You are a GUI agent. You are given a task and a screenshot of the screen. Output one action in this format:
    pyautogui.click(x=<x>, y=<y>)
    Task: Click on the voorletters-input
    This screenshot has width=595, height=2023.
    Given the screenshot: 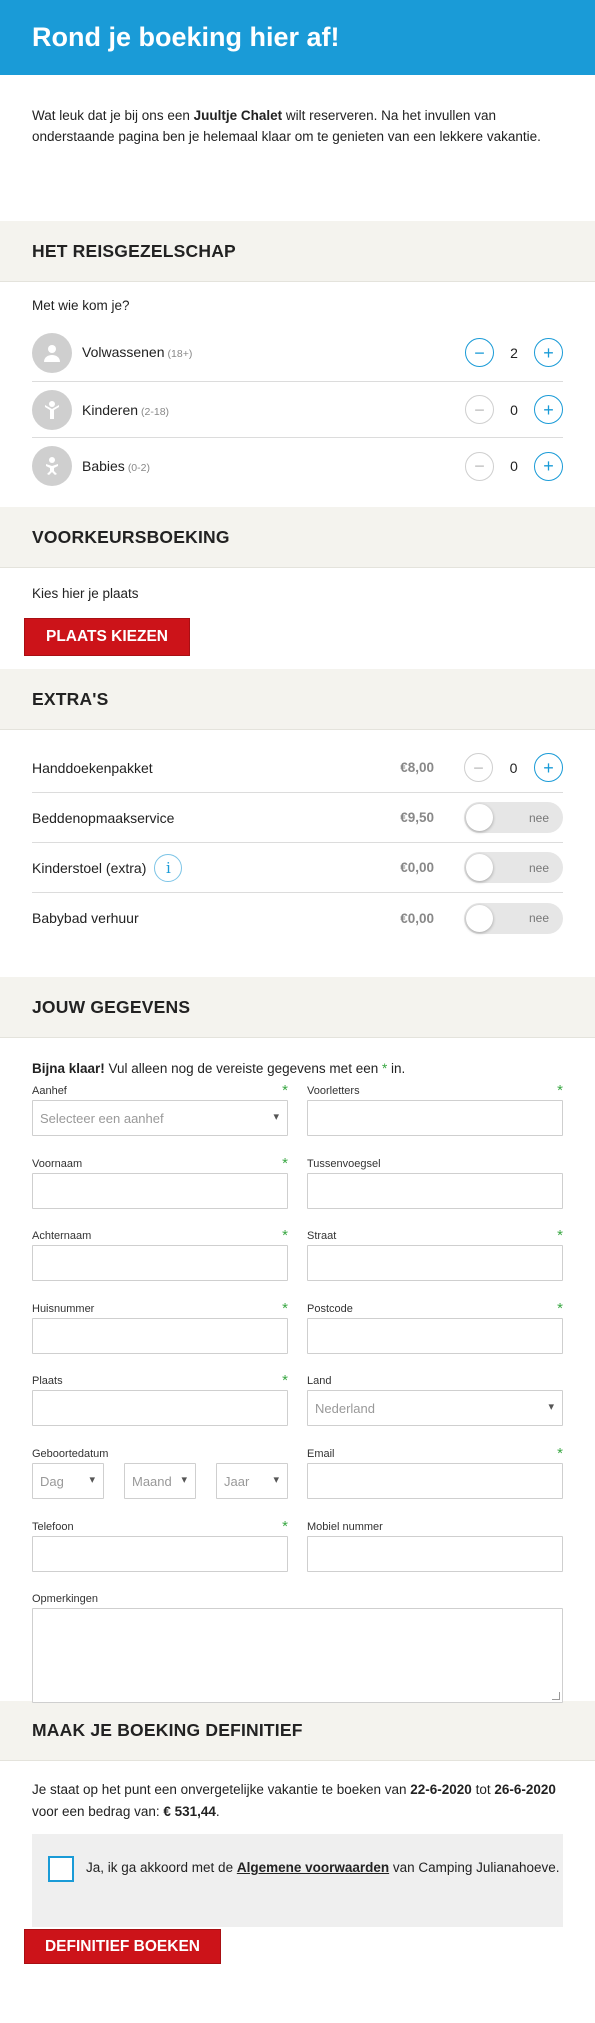 What is the action you would take?
    pyautogui.click(x=435, y=1118)
    